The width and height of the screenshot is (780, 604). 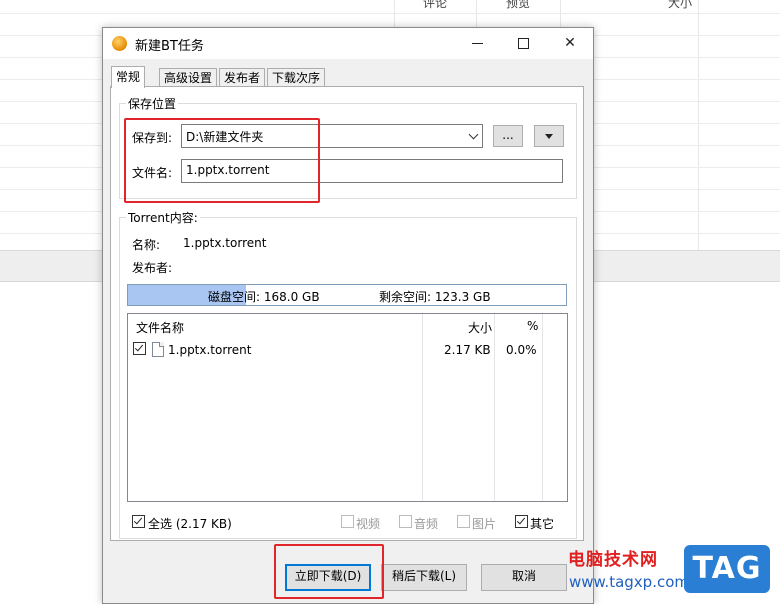 What do you see at coordinates (467, 350) in the screenshot?
I see `file-row-size: 2.17 KB` at bounding box center [467, 350].